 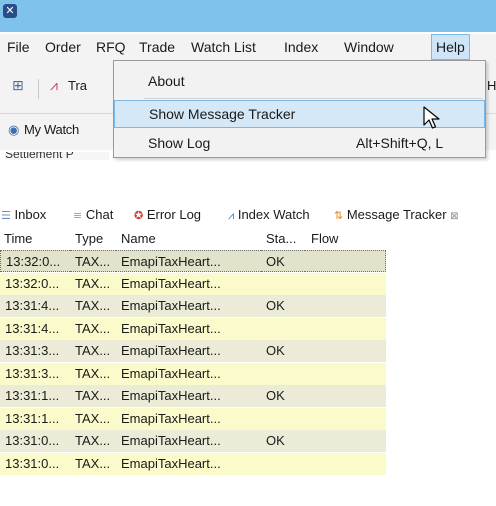 I want to click on tab-index-watch-label: Index Watch, so click(x=273, y=214).